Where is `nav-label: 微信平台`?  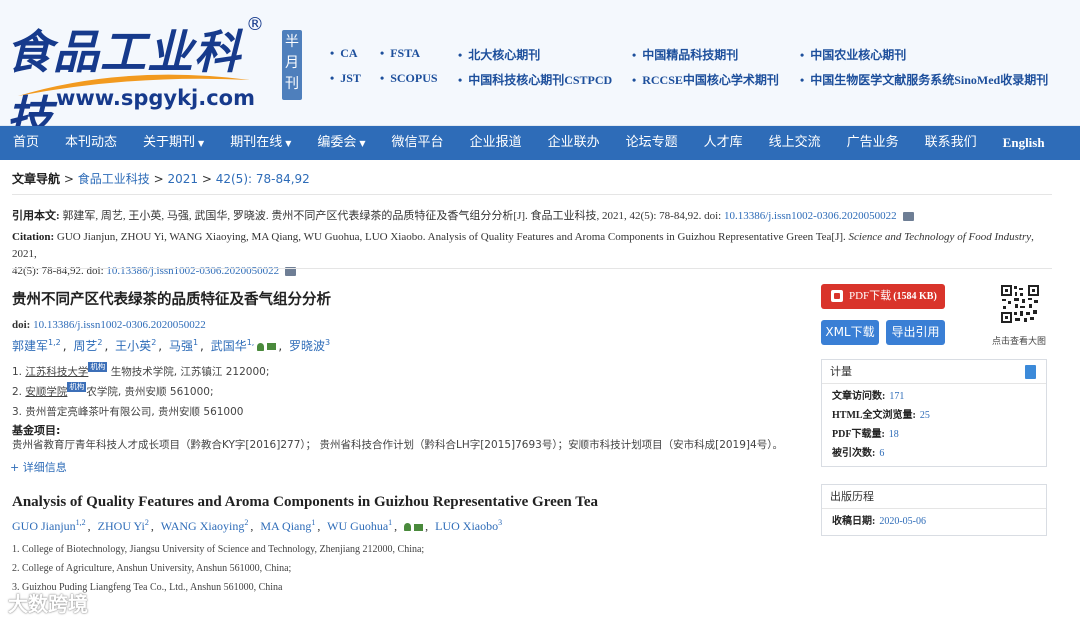 nav-label: 微信平台 is located at coordinates (417, 142).